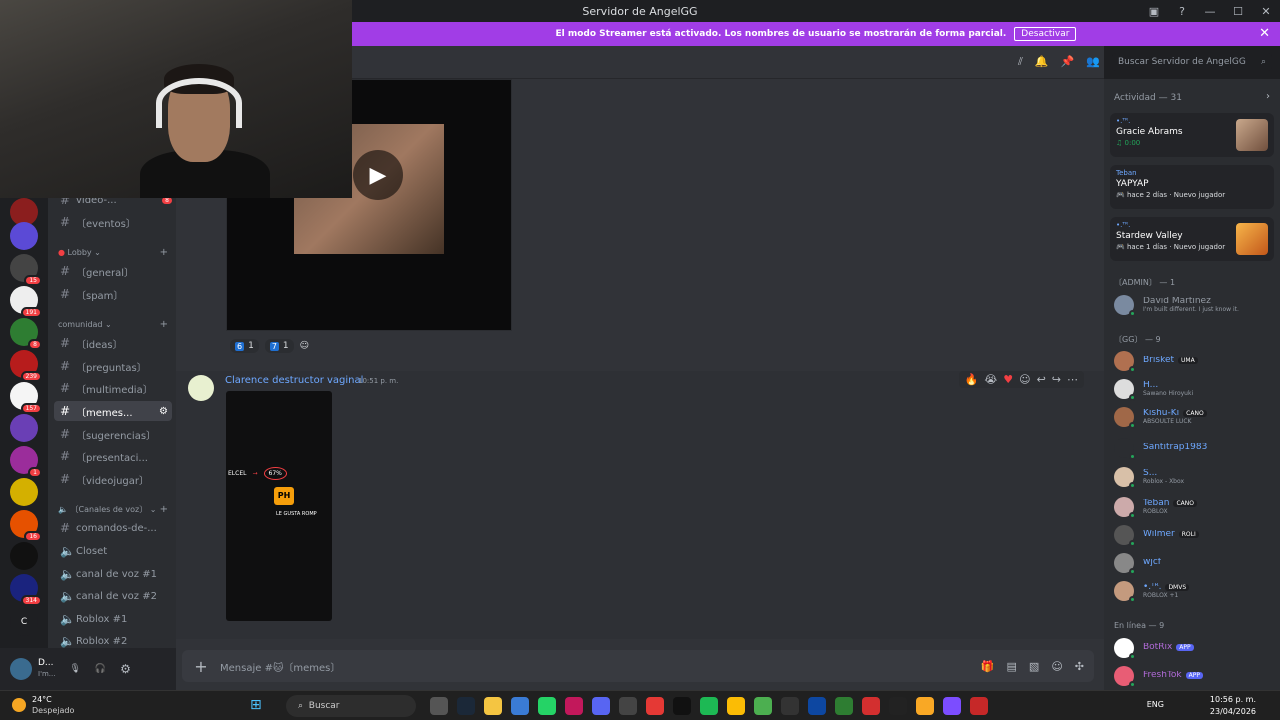 This screenshot has height=720, width=1280. Describe the element at coordinates (736, 706) in the screenshot. I see `chrome-icon` at that location.